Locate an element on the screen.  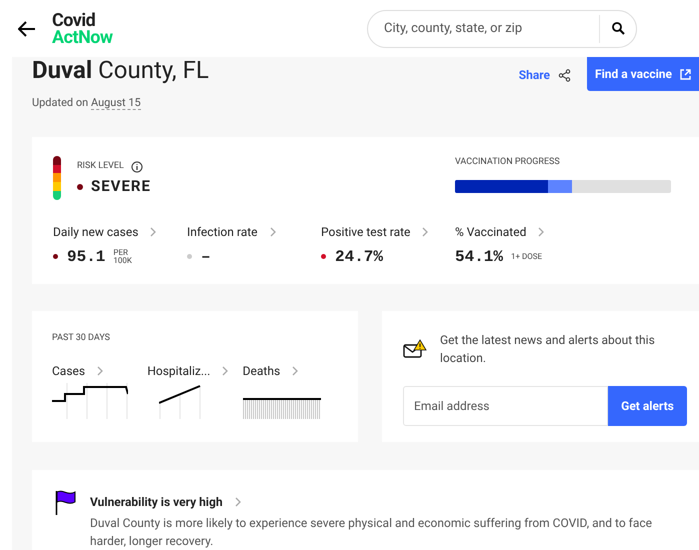
external-link-icon is located at coordinates (685, 74).